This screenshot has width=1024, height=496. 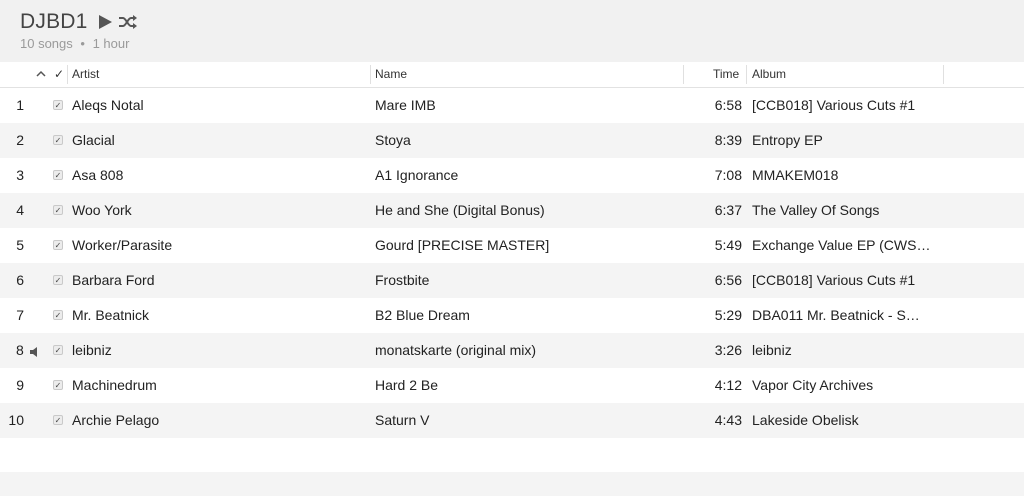 What do you see at coordinates (98, 175) in the screenshot?
I see `artist-cell: Asa 808` at bounding box center [98, 175].